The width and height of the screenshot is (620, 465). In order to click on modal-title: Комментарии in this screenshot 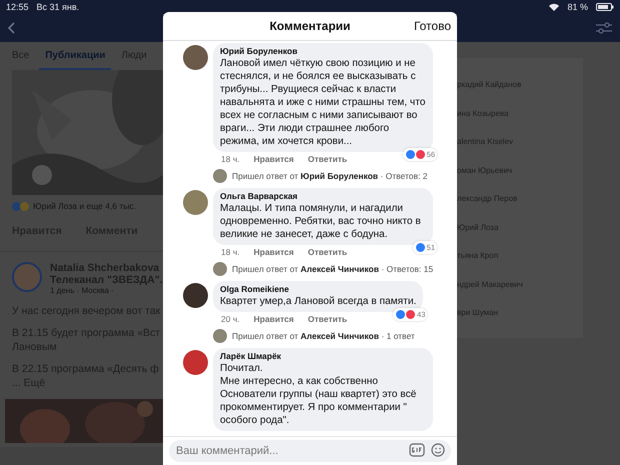, I will do `click(310, 26)`.